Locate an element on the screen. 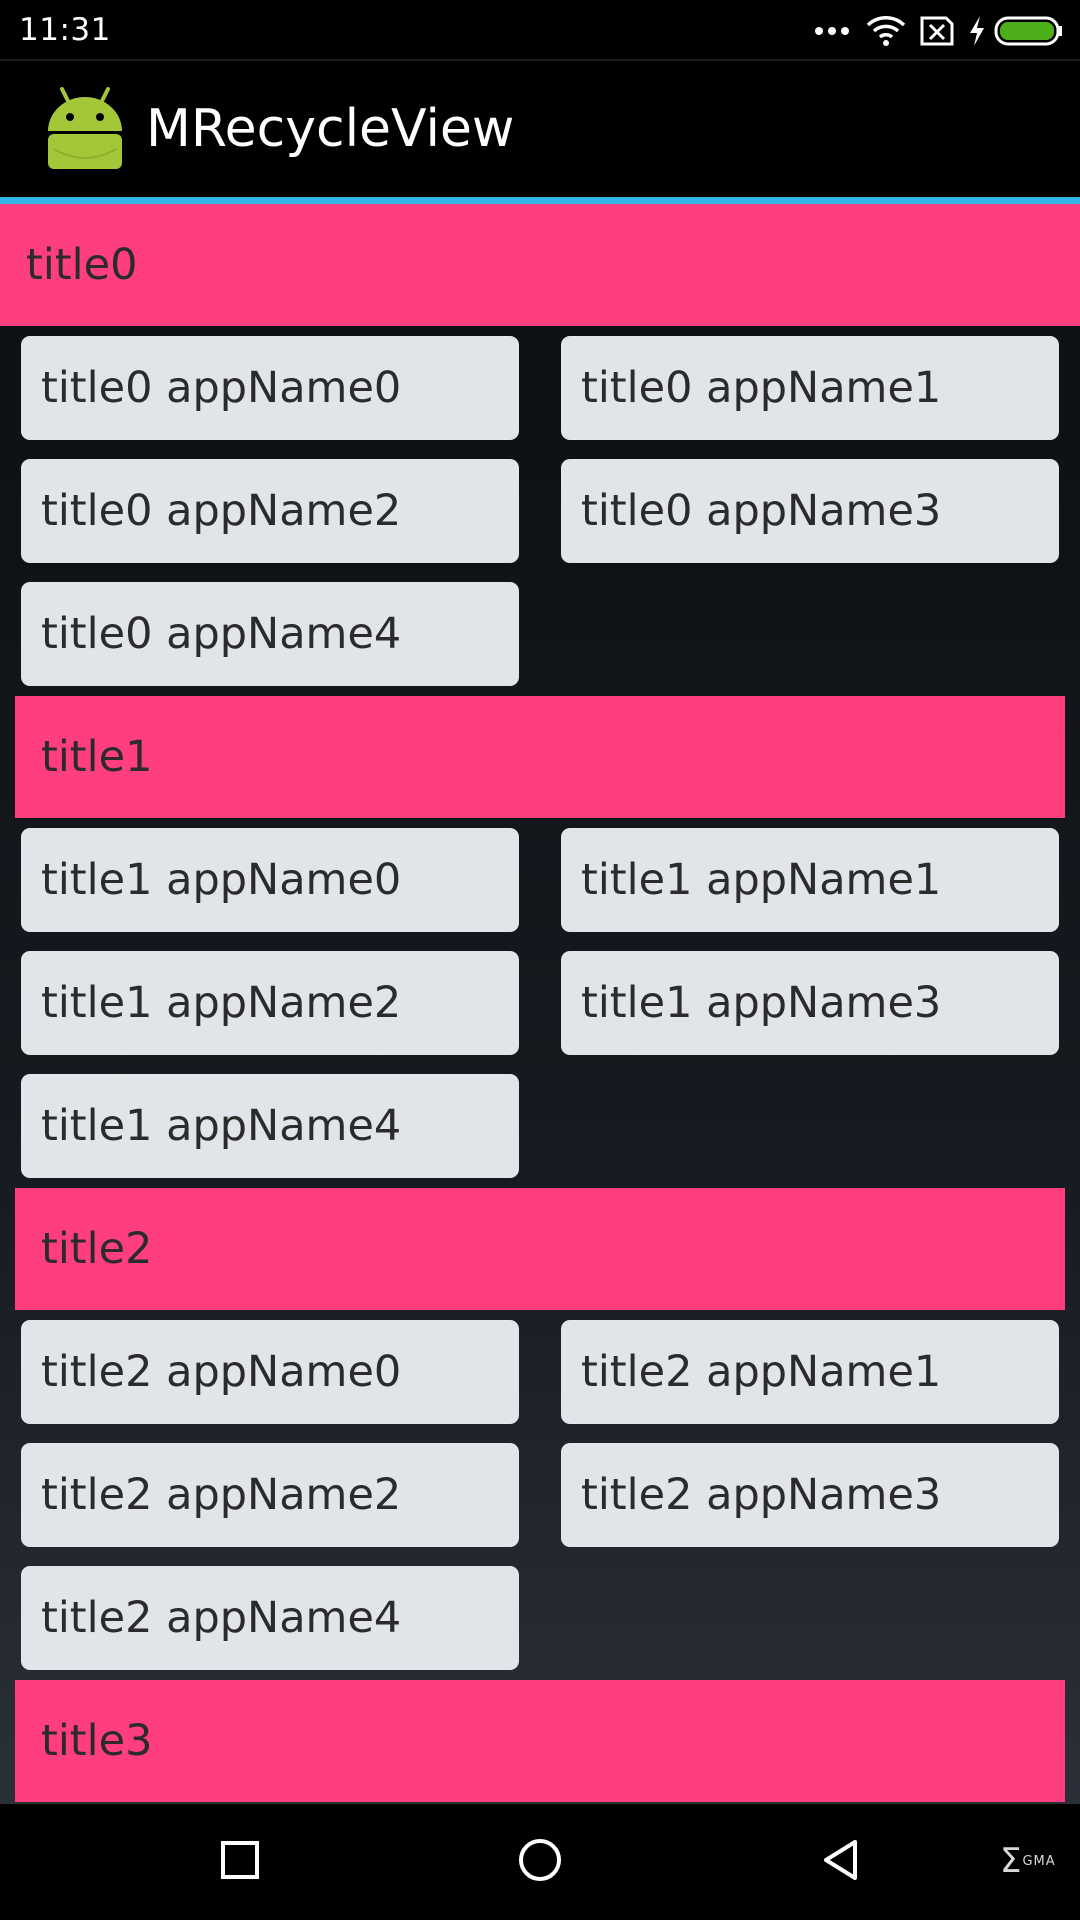  item-label: title0 appName0 is located at coordinates (221, 388).